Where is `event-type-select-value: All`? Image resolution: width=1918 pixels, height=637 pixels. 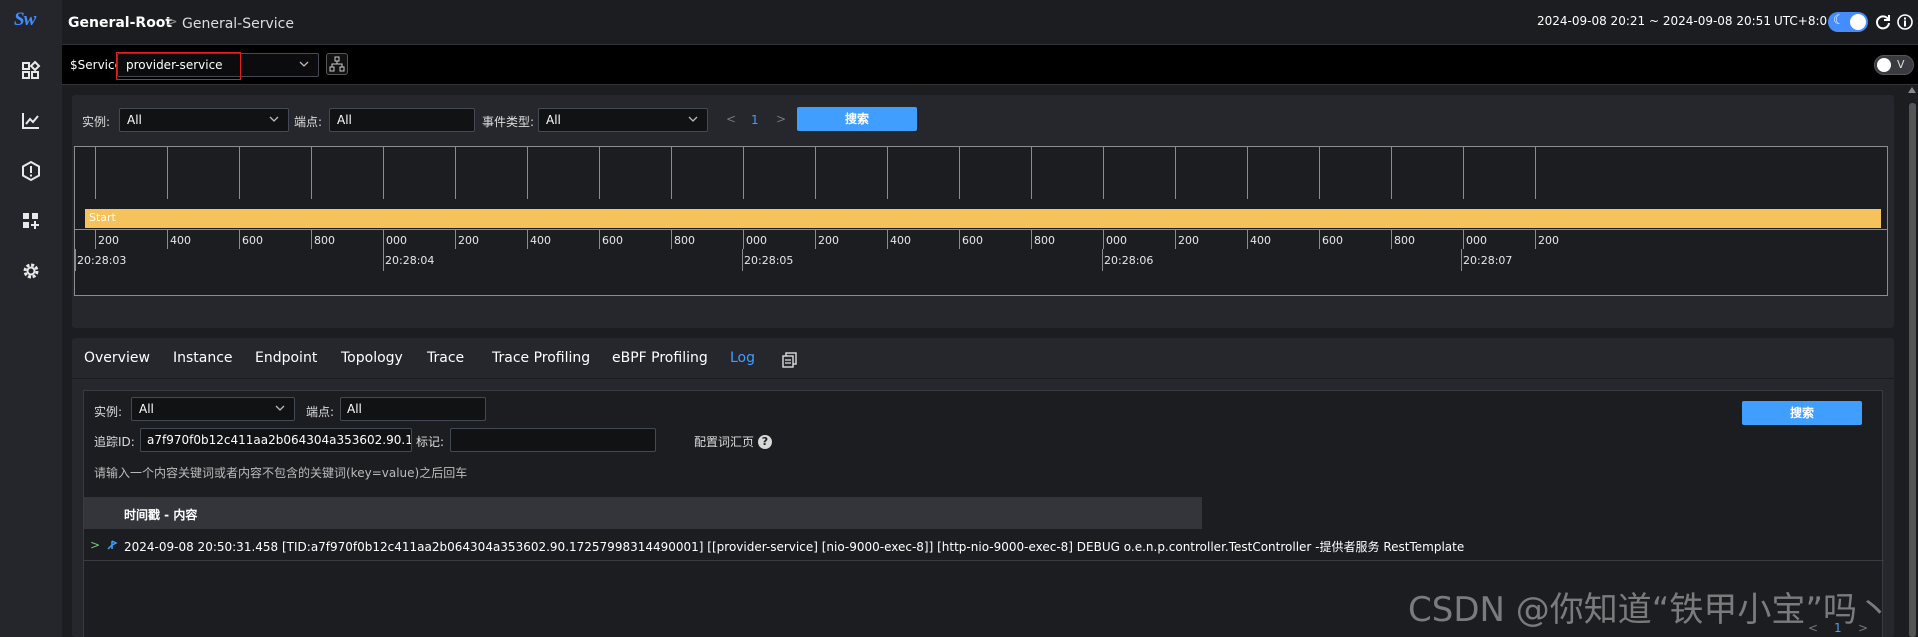 event-type-select-value: All is located at coordinates (553, 120).